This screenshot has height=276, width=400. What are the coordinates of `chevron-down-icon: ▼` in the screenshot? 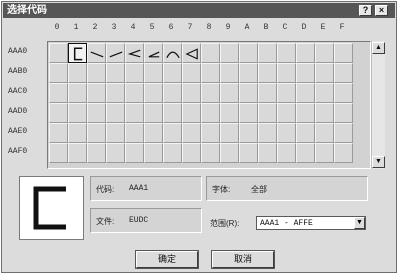 It's located at (359, 223).